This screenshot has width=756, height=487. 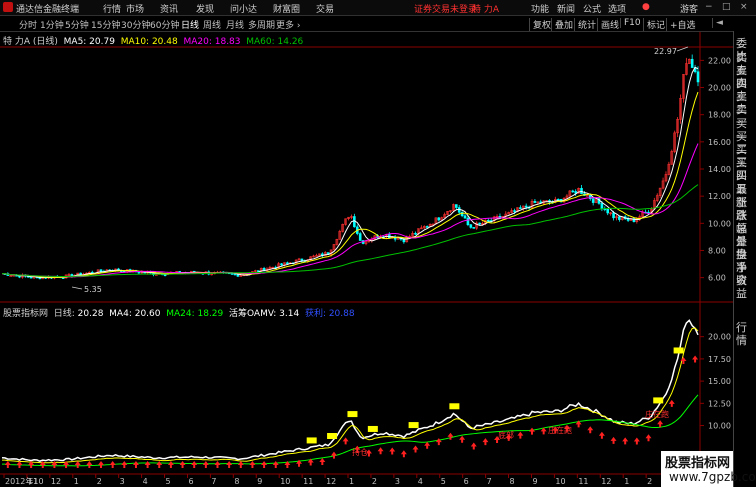 What do you see at coordinates (717, 250) in the screenshot?
I see `price-tick-label: 8.00` at bounding box center [717, 250].